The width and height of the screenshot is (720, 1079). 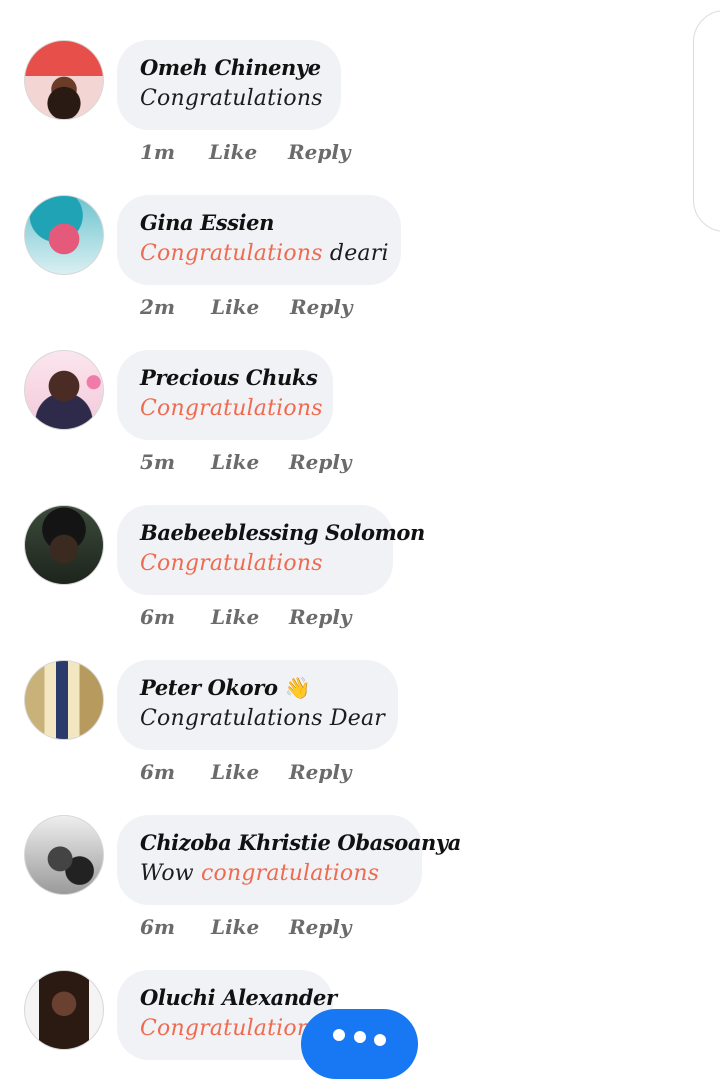 What do you see at coordinates (225, 395) in the screenshot?
I see `comment-bubble: Precious Chuks Congratulations` at bounding box center [225, 395].